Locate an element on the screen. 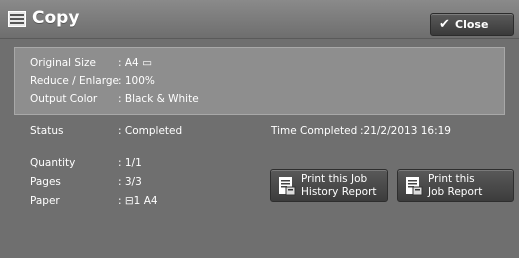 This screenshot has width=519, height=258. pages-value: : 3/3 is located at coordinates (130, 182).